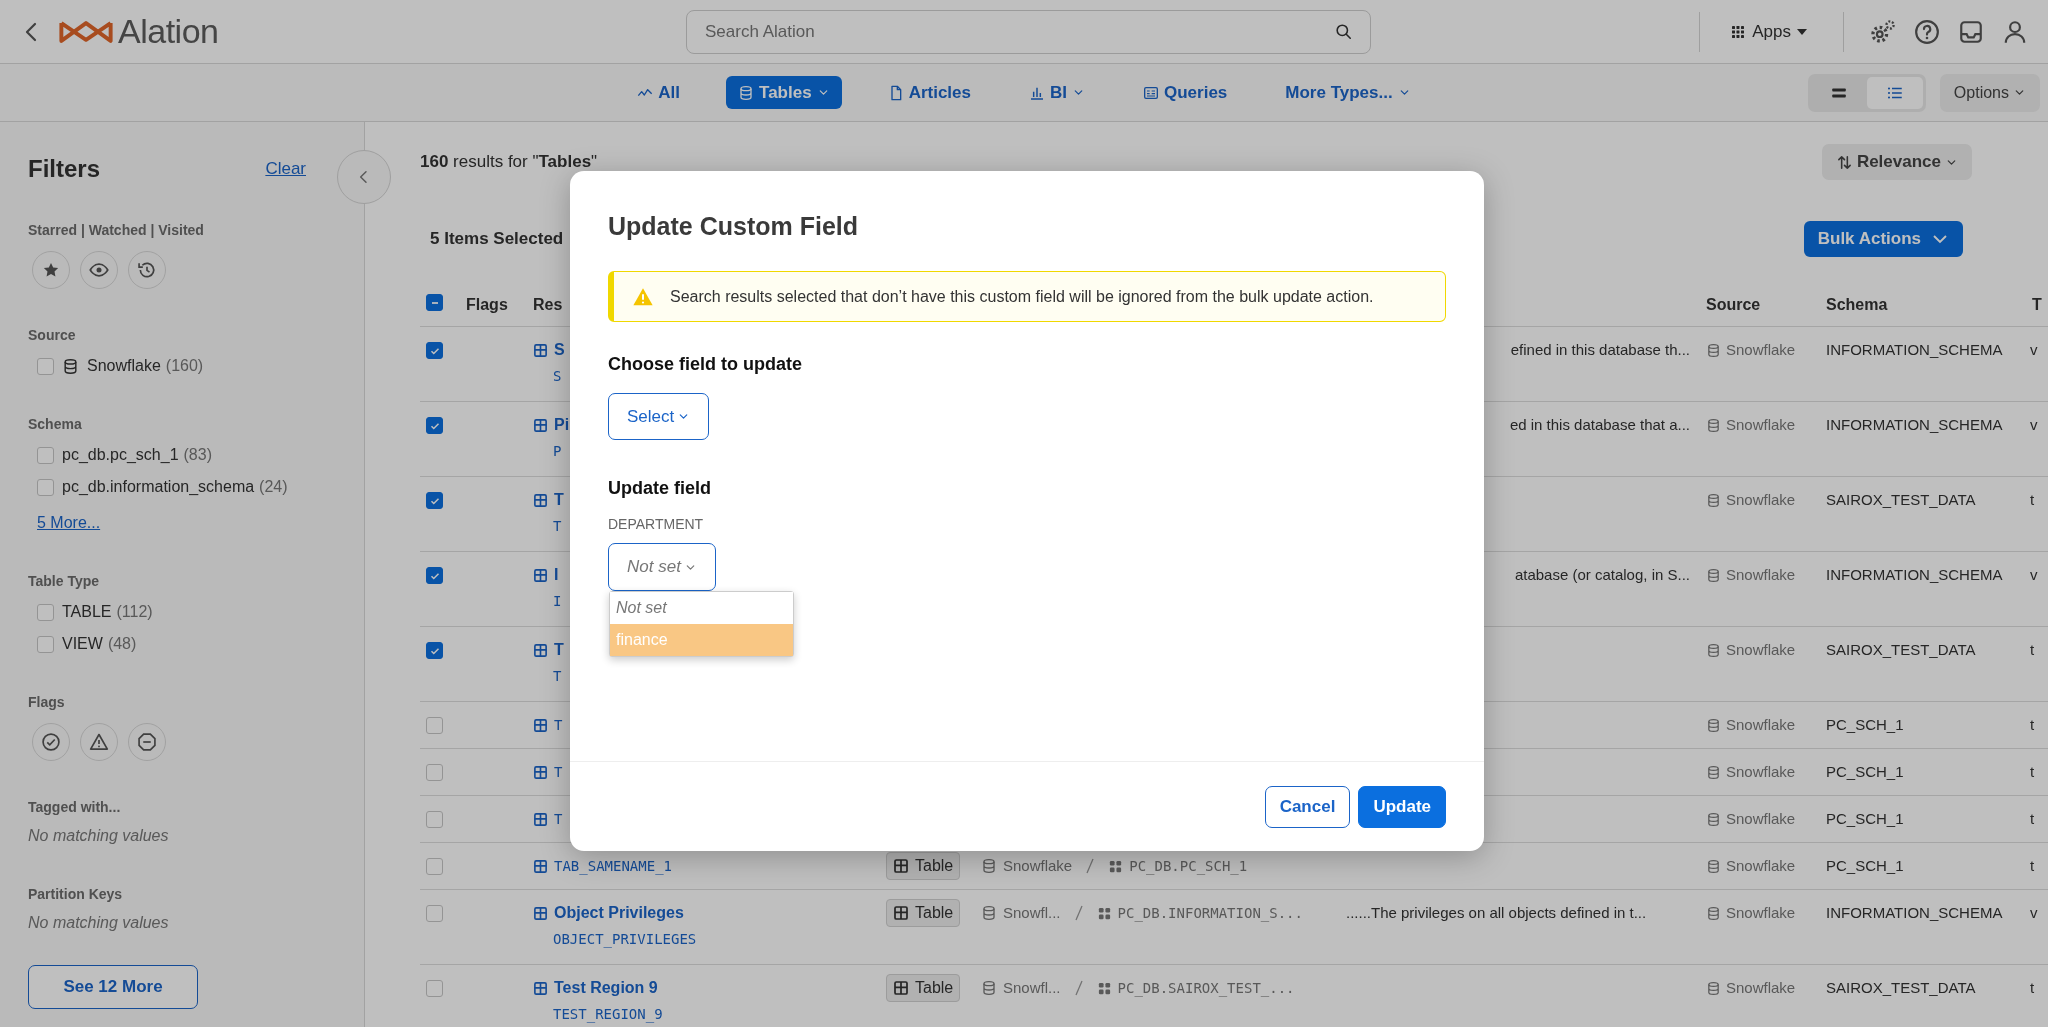  What do you see at coordinates (76, 894) in the screenshot?
I see `filter-section-title: Partition Keys` at bounding box center [76, 894].